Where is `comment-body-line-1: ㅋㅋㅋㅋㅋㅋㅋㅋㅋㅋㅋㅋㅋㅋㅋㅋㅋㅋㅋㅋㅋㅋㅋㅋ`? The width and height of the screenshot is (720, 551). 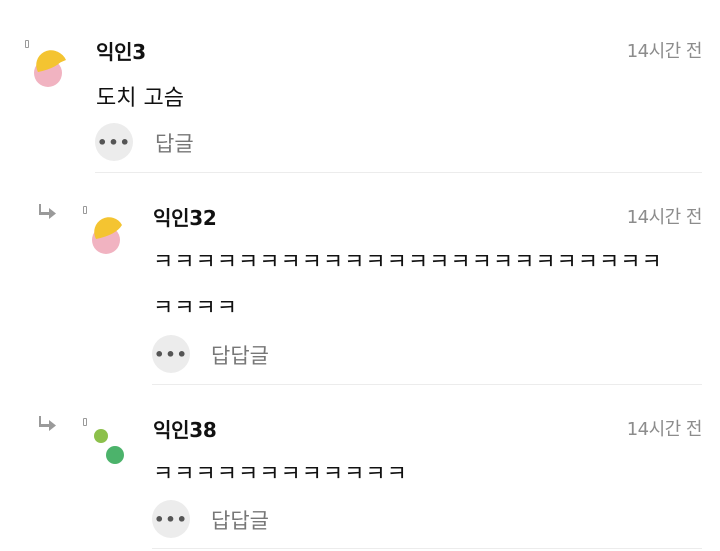 comment-body-line-1: ㅋㅋㅋㅋㅋㅋㅋㅋㅋㅋㅋㅋㅋㅋㅋㅋㅋㅋㅋㅋㅋㅋㅋㅋ is located at coordinates (408, 262).